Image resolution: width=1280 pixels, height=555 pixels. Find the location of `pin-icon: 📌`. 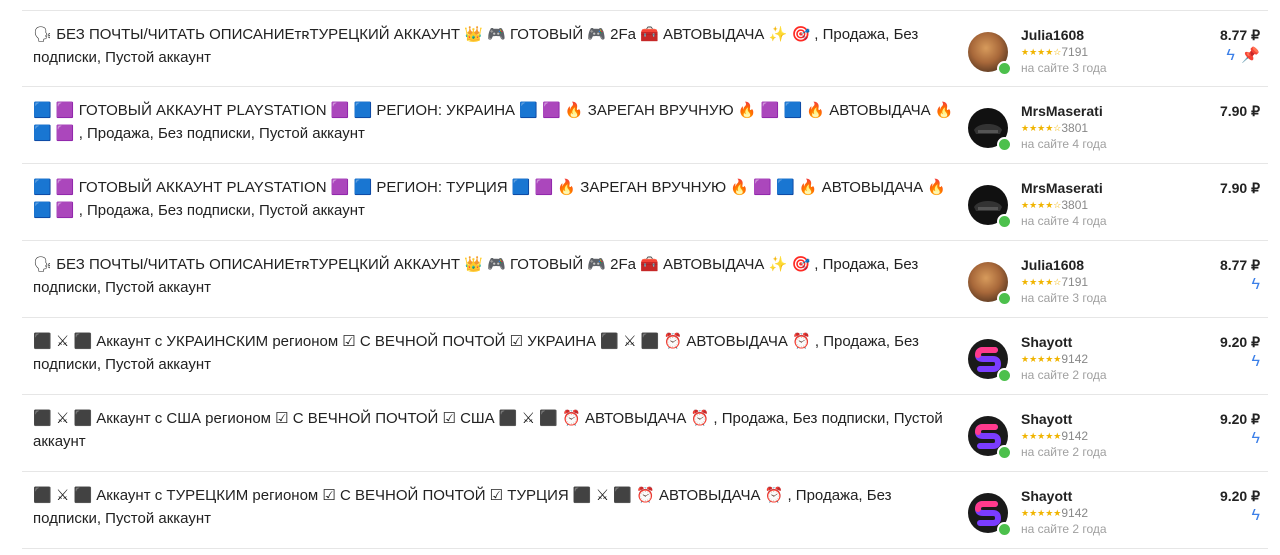

pin-icon: 📌 is located at coordinates (1250, 55).